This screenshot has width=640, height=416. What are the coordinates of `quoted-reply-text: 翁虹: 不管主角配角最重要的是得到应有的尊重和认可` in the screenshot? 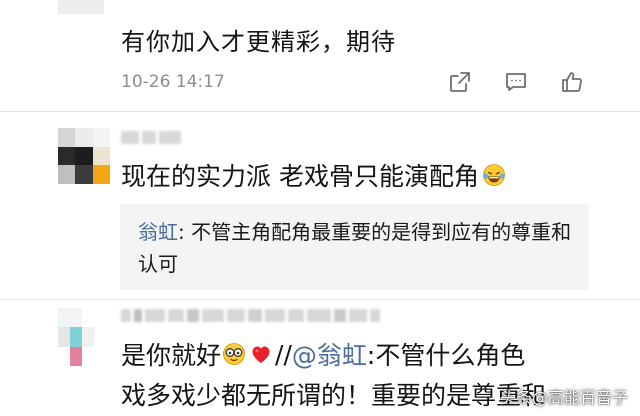 It's located at (358, 248).